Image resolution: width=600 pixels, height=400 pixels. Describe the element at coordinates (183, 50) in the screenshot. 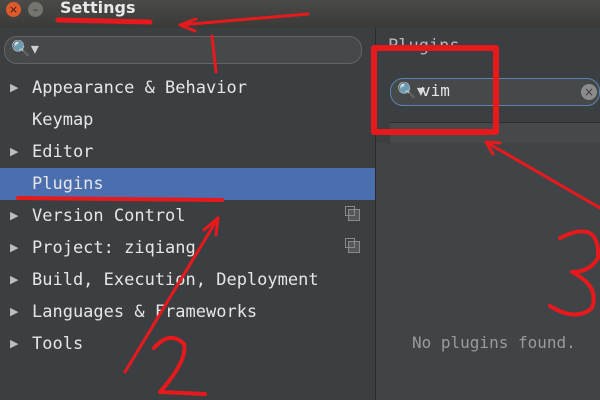

I see `settings-search-input: 🔍▾` at that location.